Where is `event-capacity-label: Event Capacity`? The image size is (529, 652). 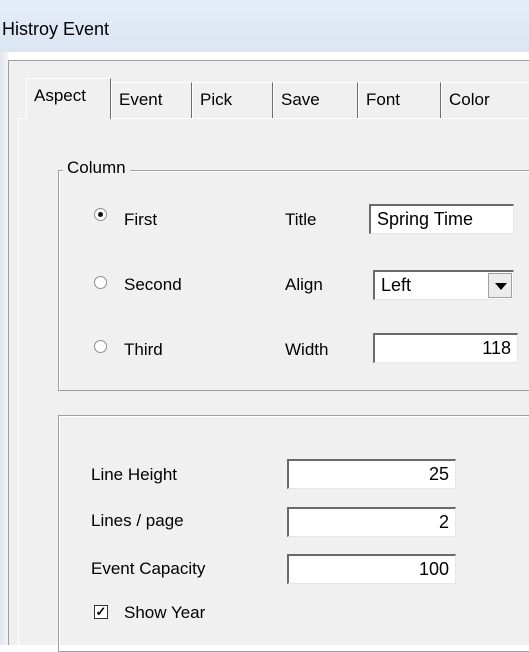
event-capacity-label: Event Capacity is located at coordinates (148, 568).